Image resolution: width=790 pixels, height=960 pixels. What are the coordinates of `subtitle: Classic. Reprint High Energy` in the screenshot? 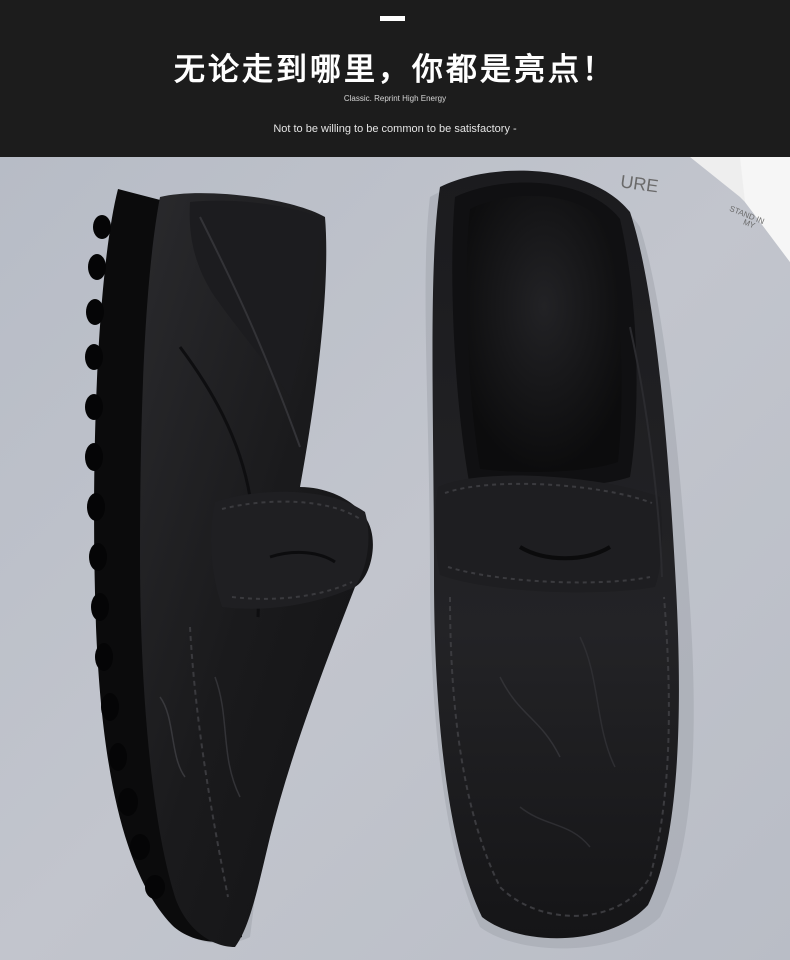 It's located at (395, 98).